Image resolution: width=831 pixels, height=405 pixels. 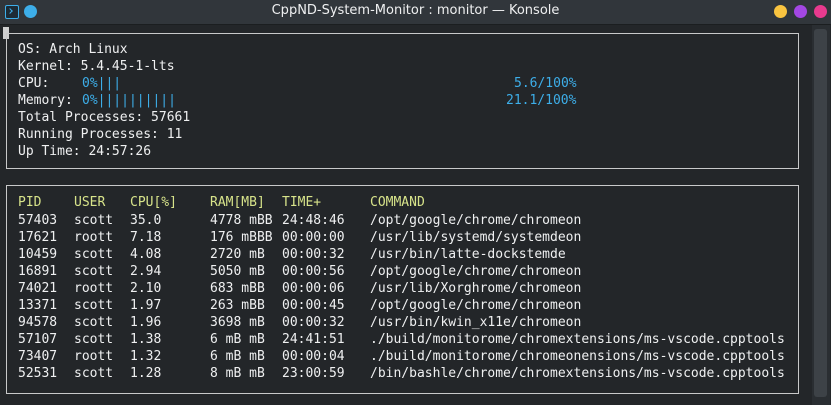 What do you see at coordinates (129, 100) in the screenshot?
I see `memory-bar: 0%||||||||||` at bounding box center [129, 100].